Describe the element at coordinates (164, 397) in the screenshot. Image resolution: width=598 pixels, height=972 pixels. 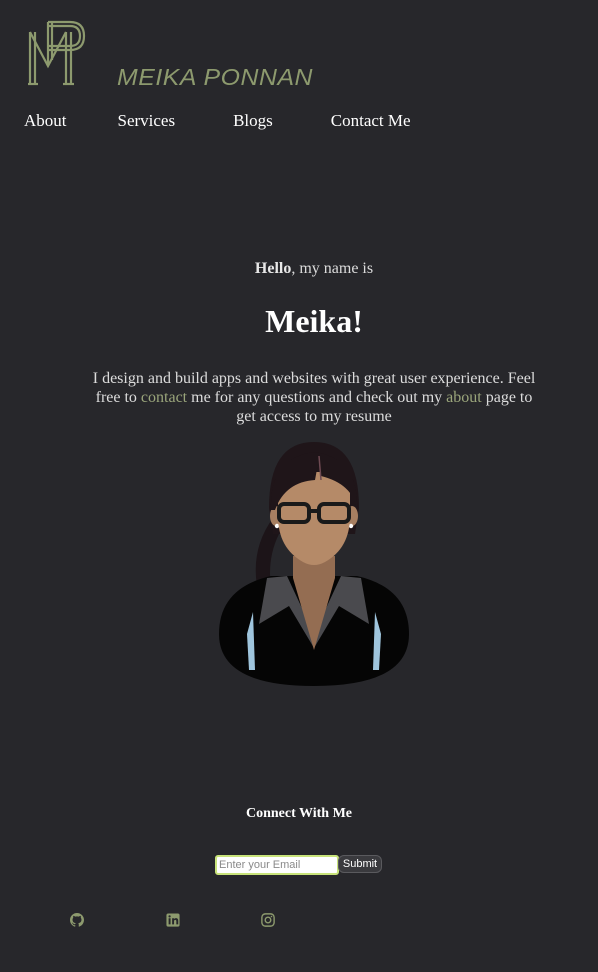
I see `contact-link: contact` at that location.